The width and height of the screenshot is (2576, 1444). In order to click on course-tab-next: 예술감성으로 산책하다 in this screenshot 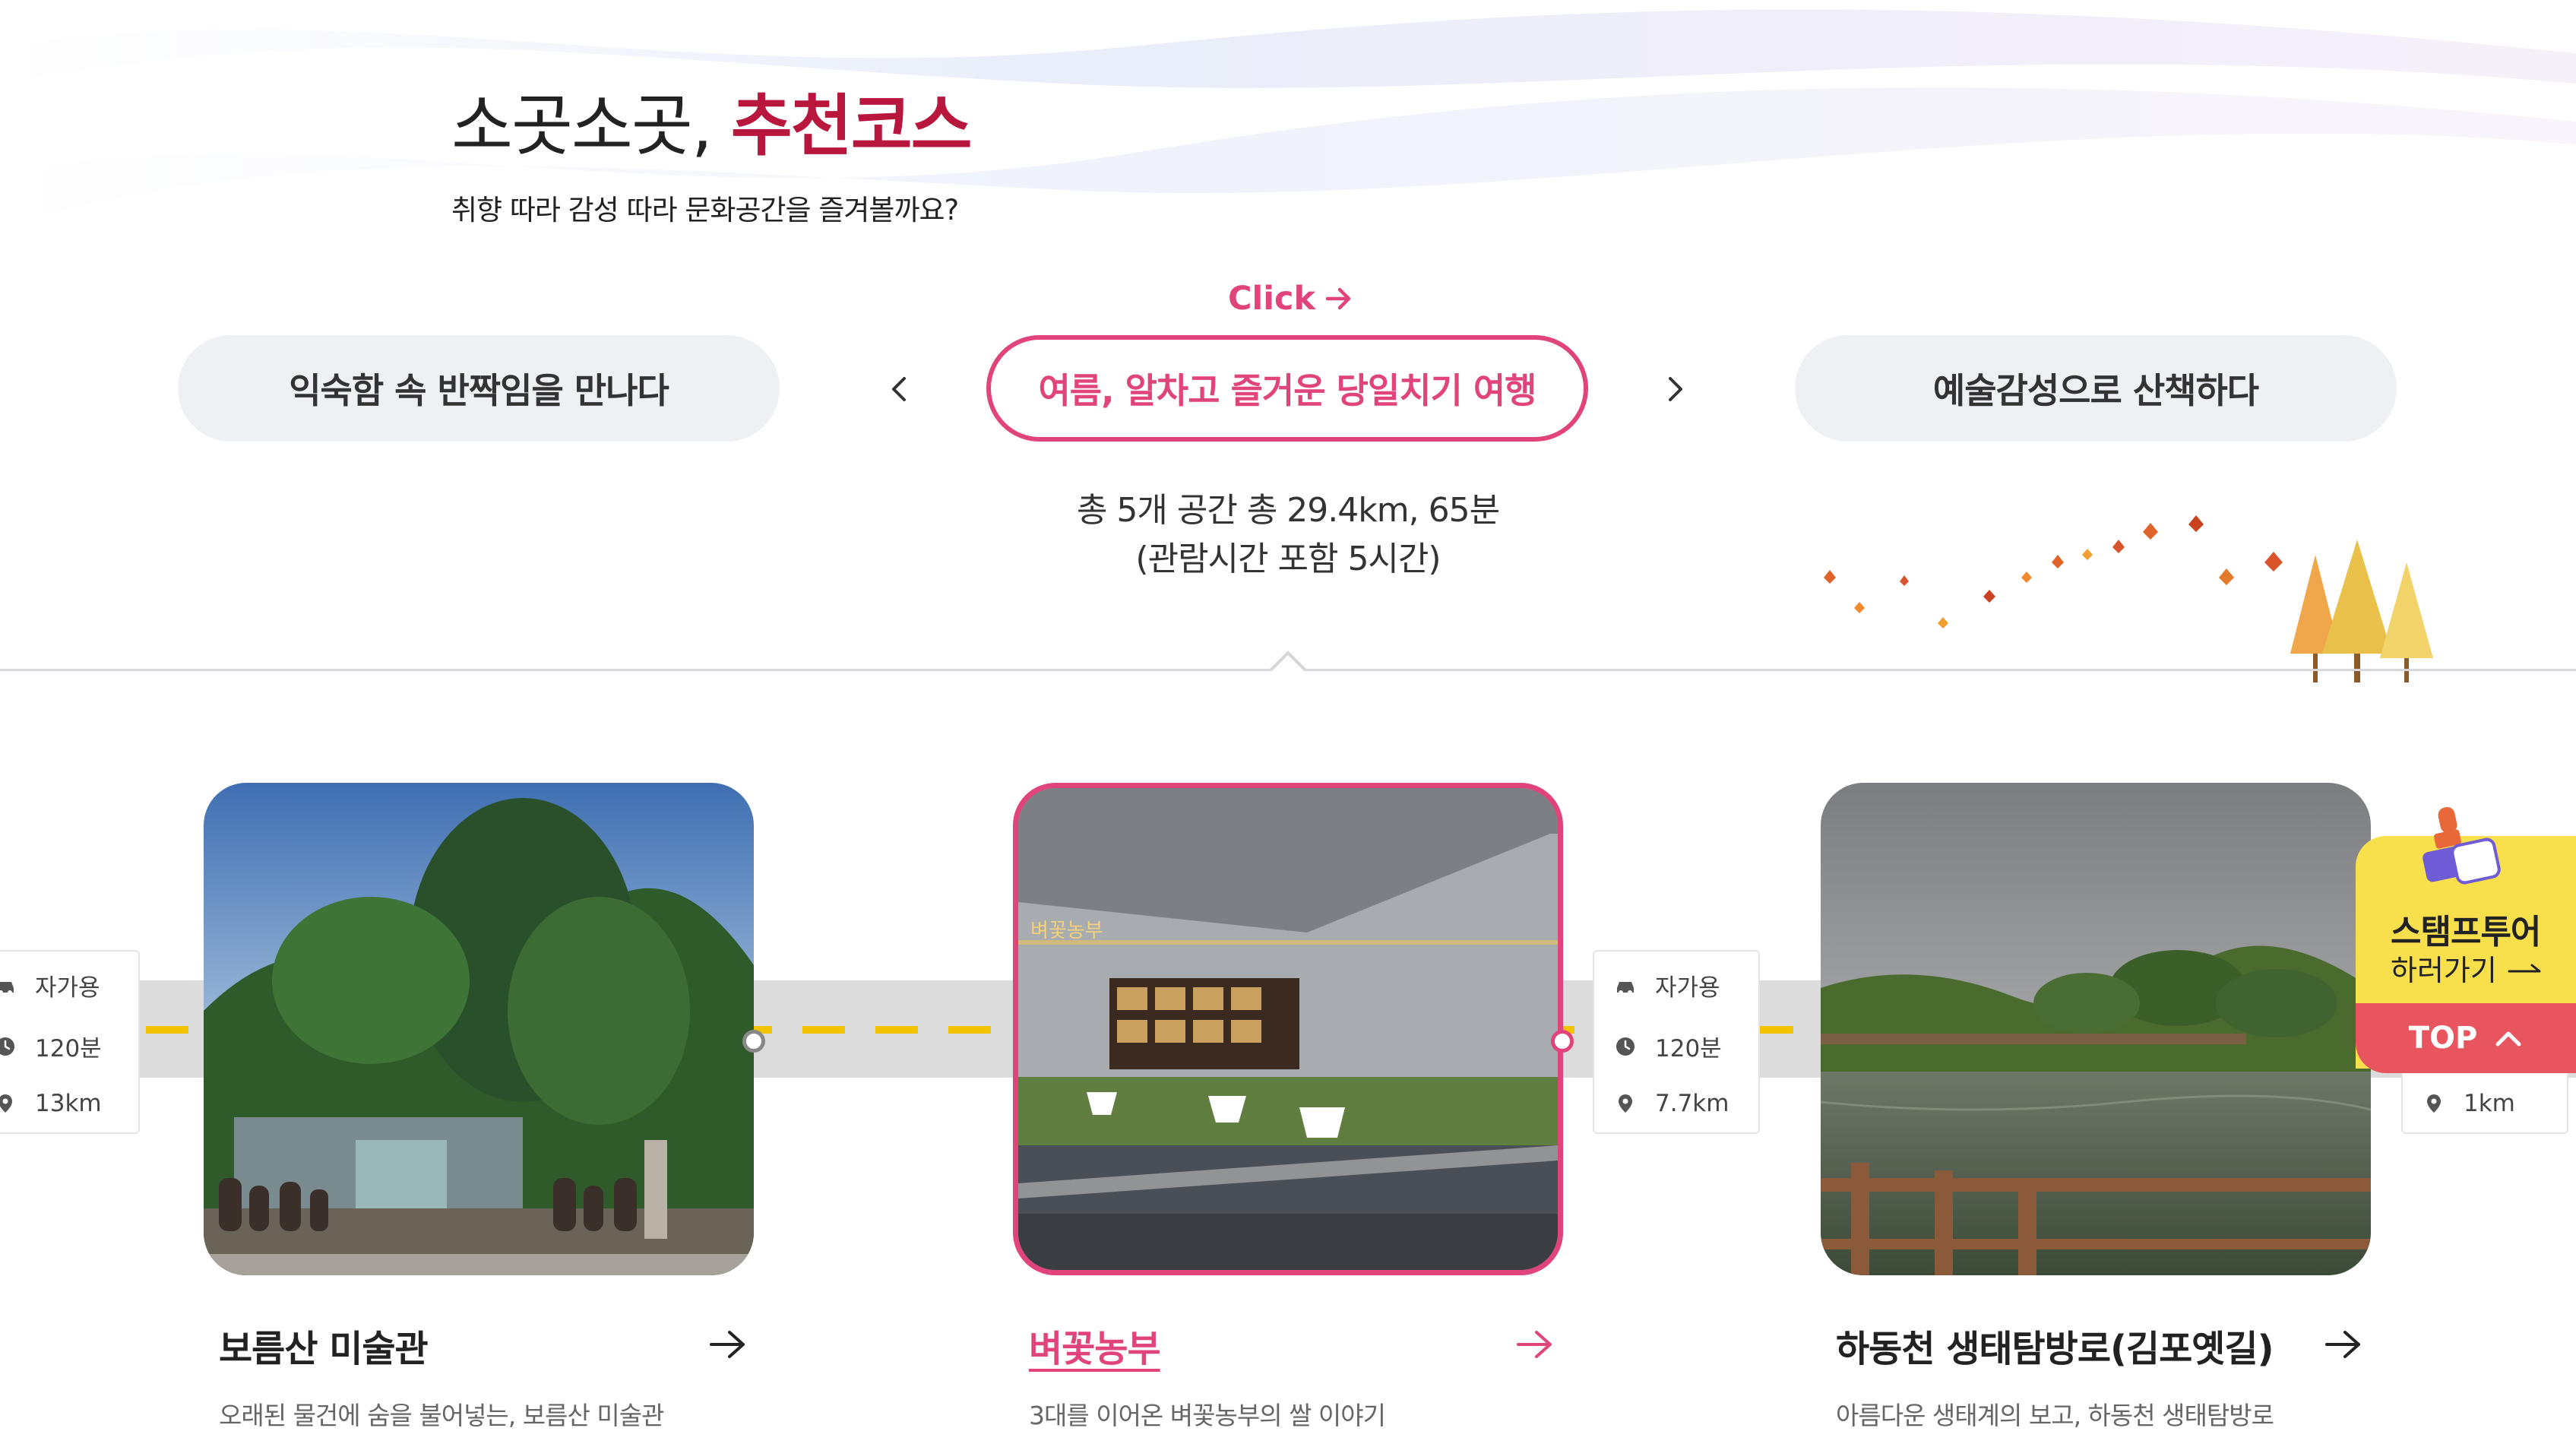, I will do `click(2096, 389)`.